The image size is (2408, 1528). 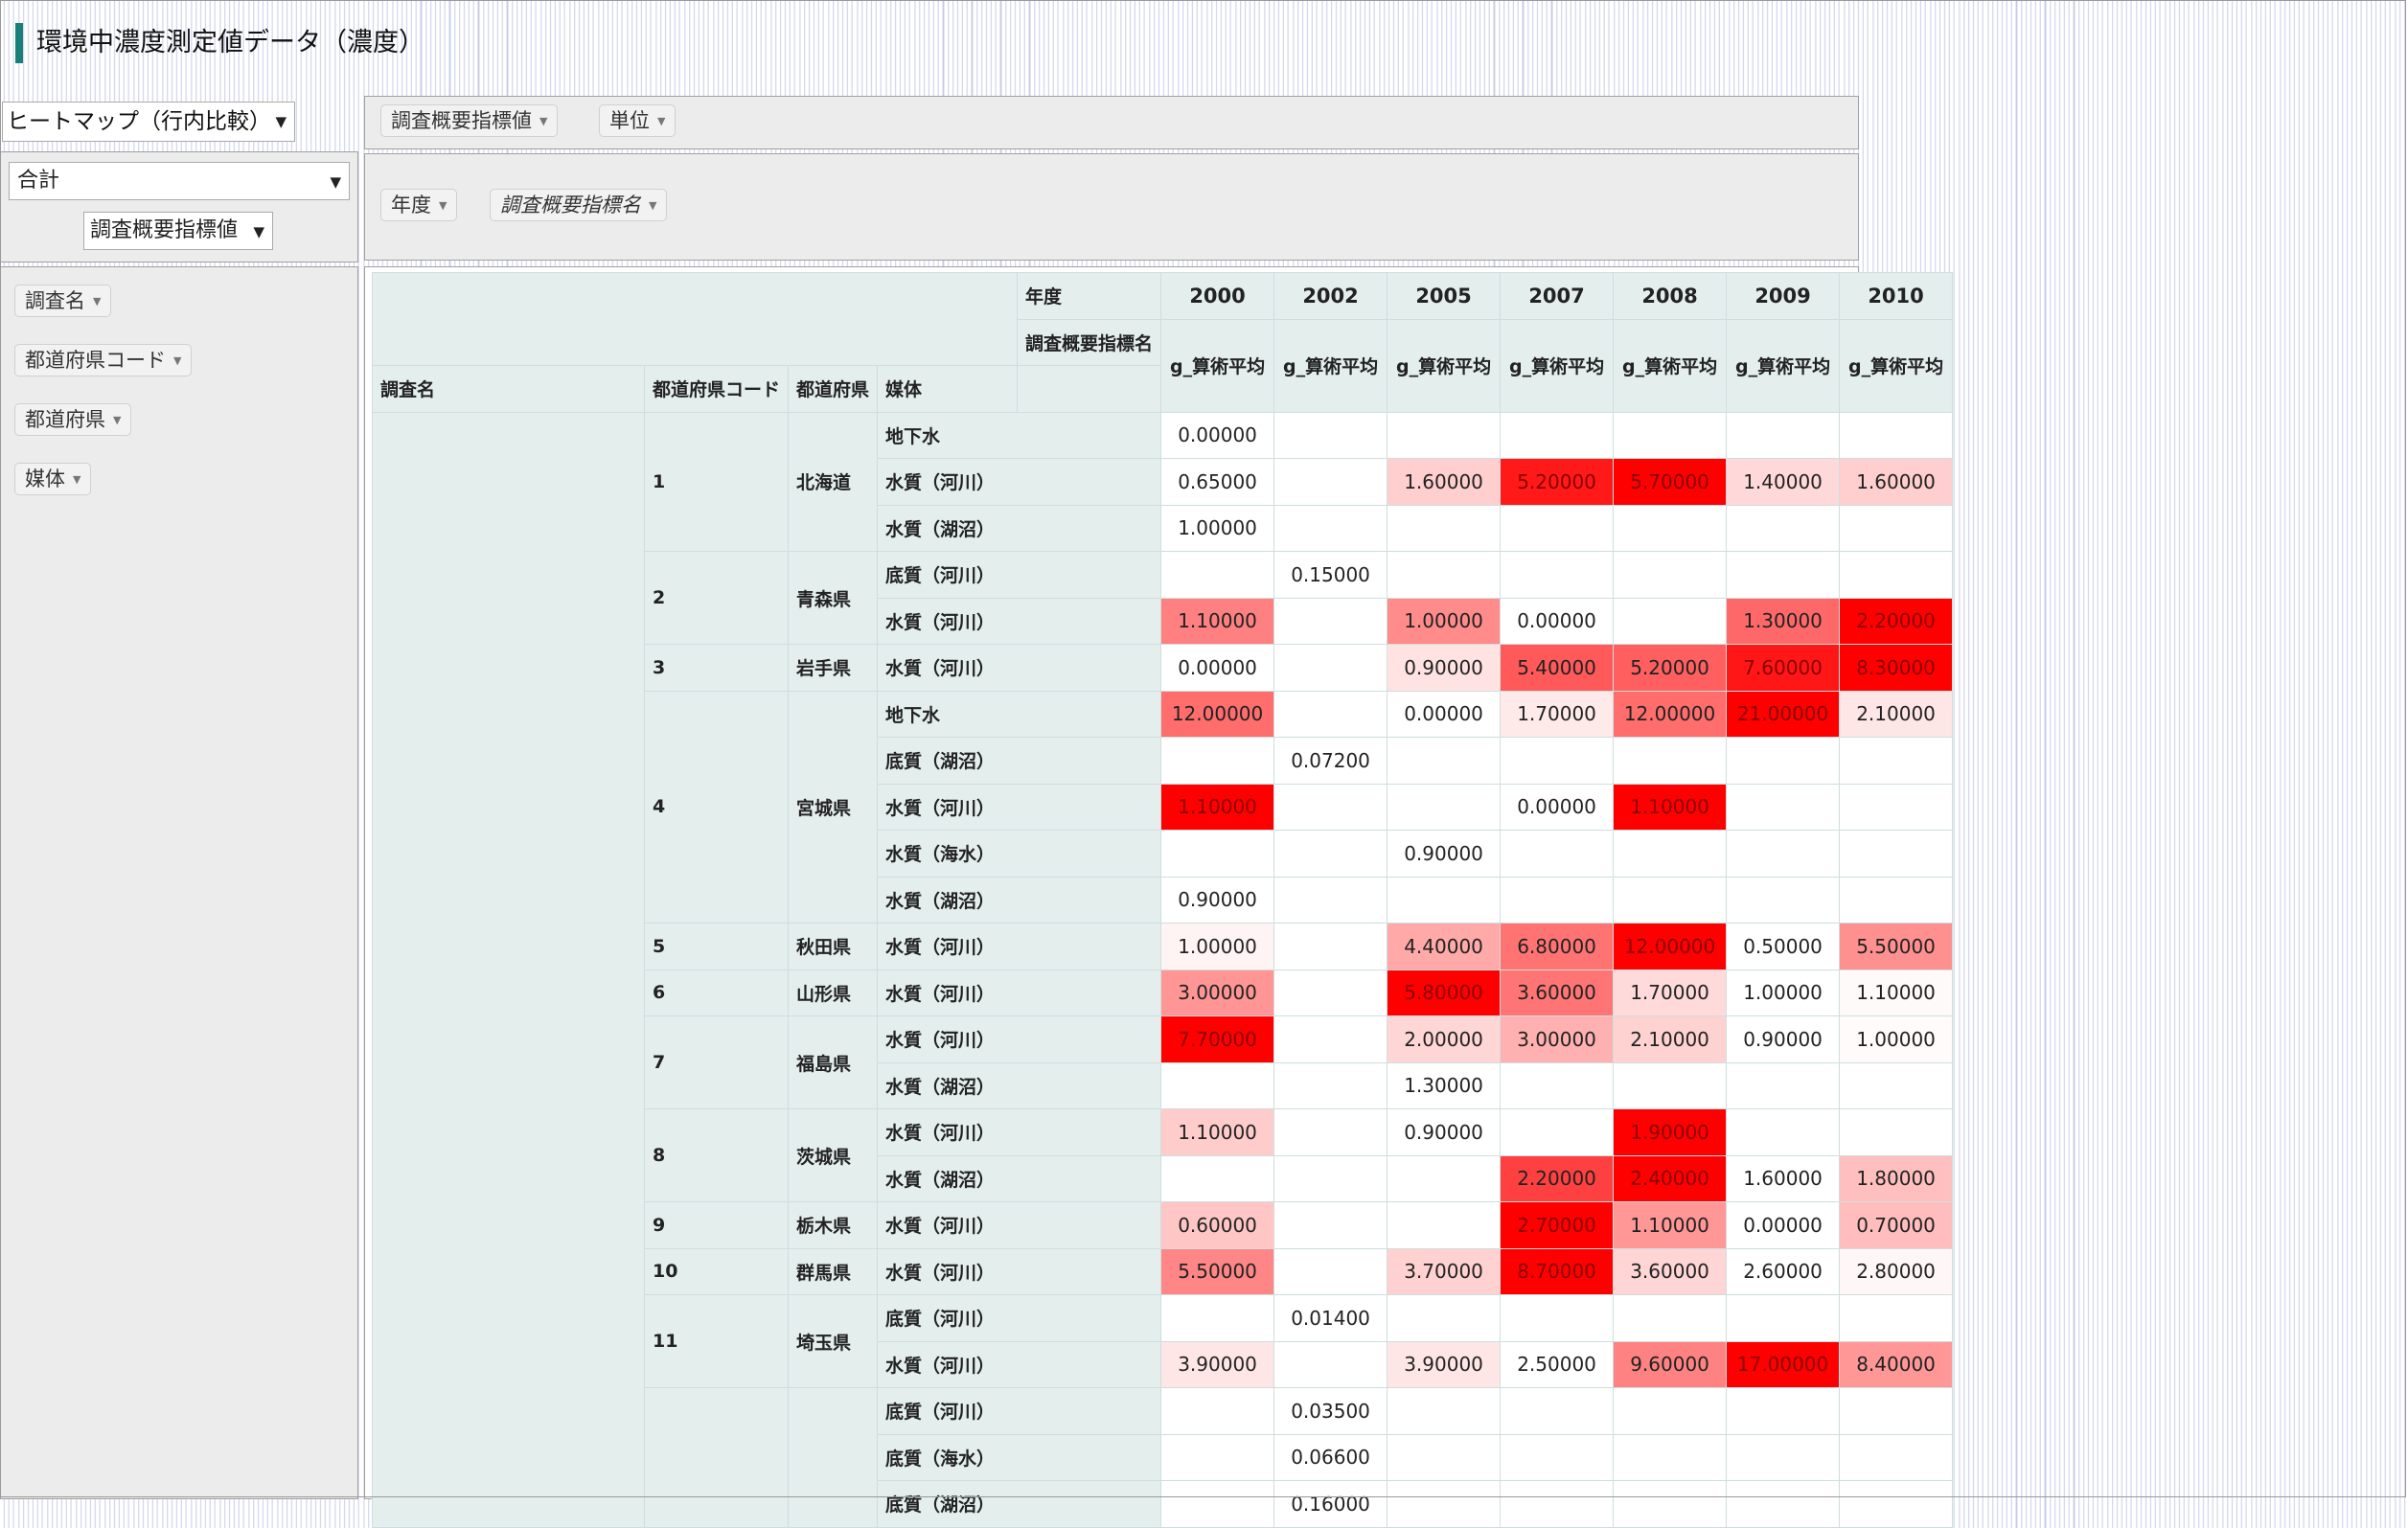 I want to click on value-cell: 8.30000, so click(x=1897, y=668).